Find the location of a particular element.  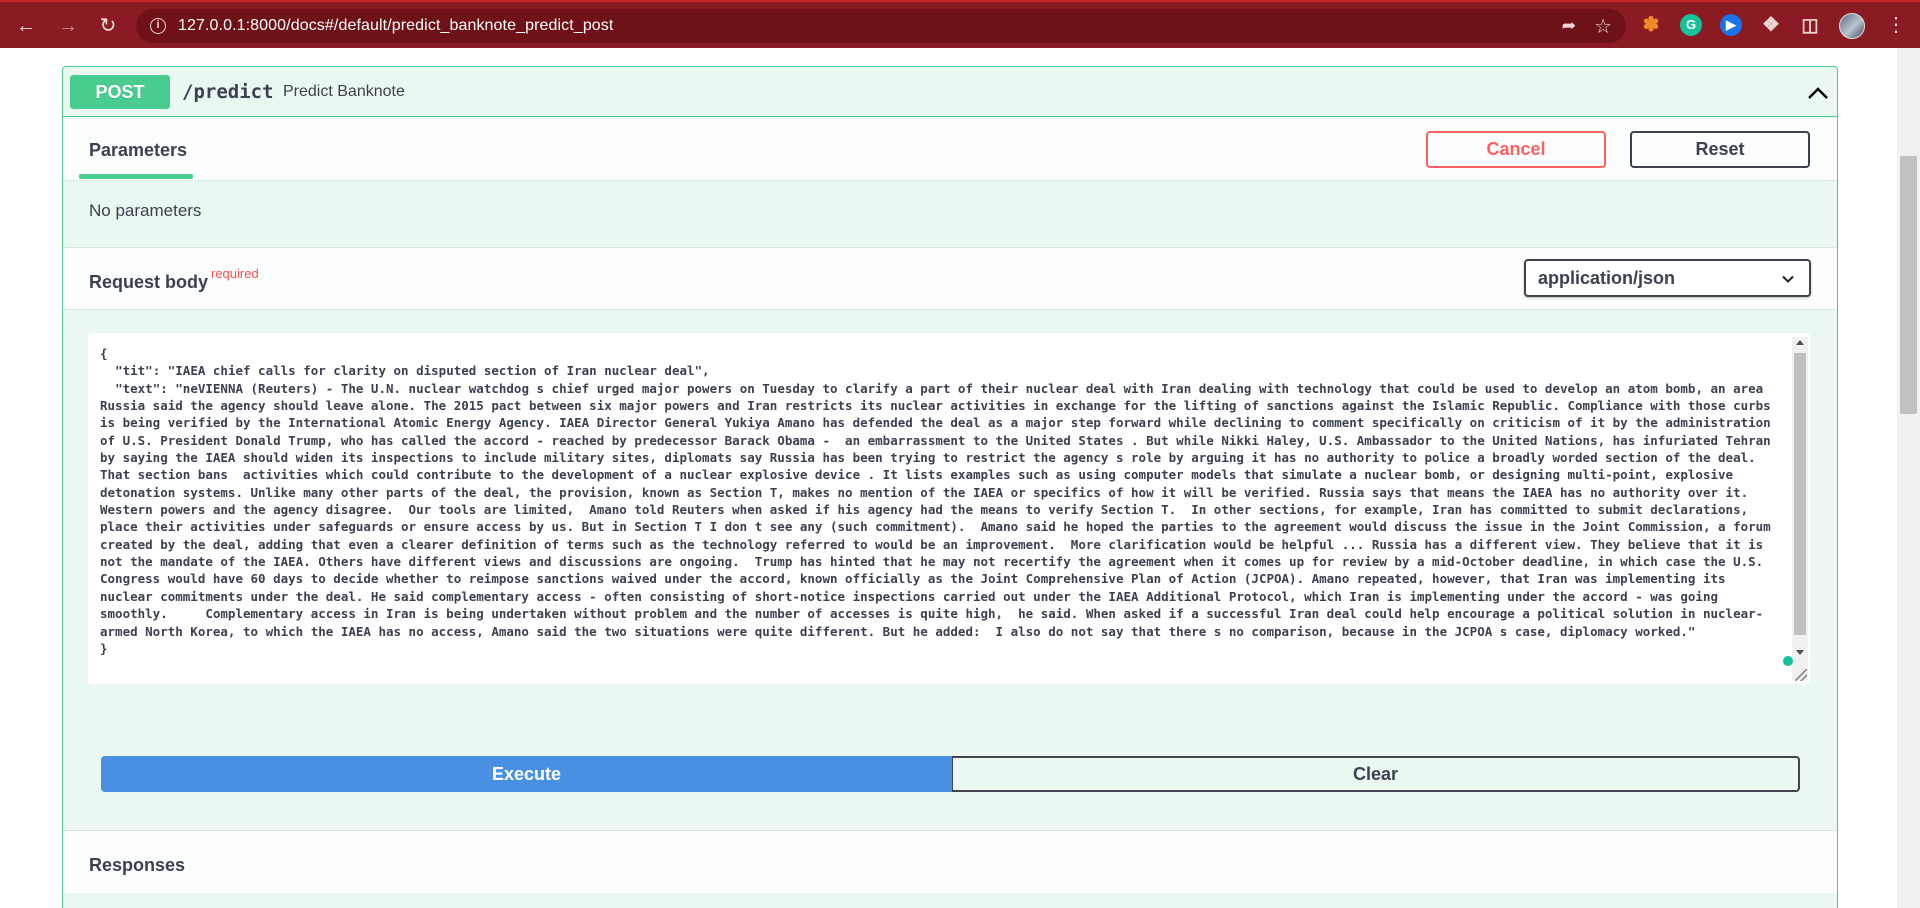

tab-active-indicator is located at coordinates (136, 176).